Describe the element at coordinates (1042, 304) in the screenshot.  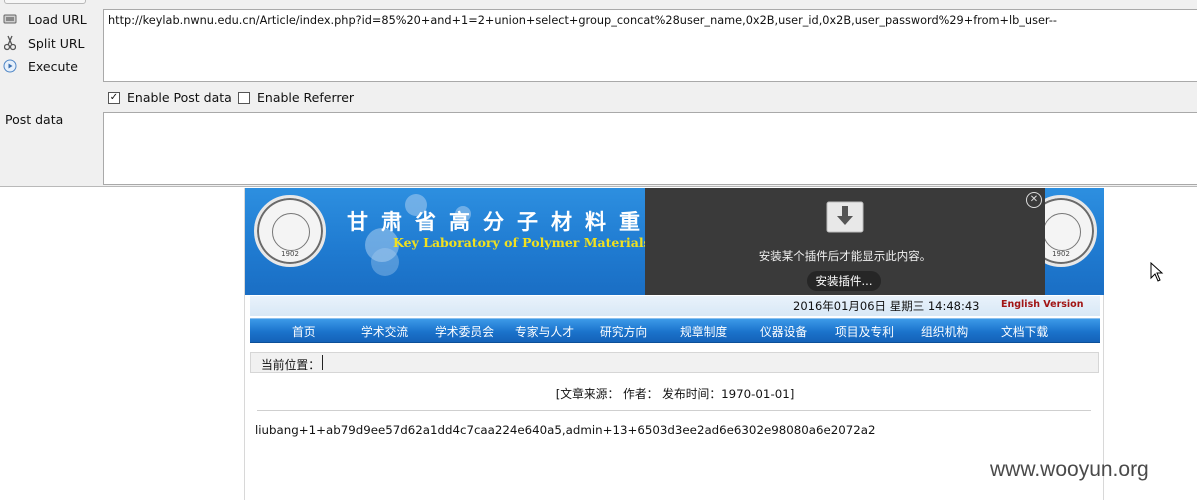
I see `english-version-link: English Version` at that location.